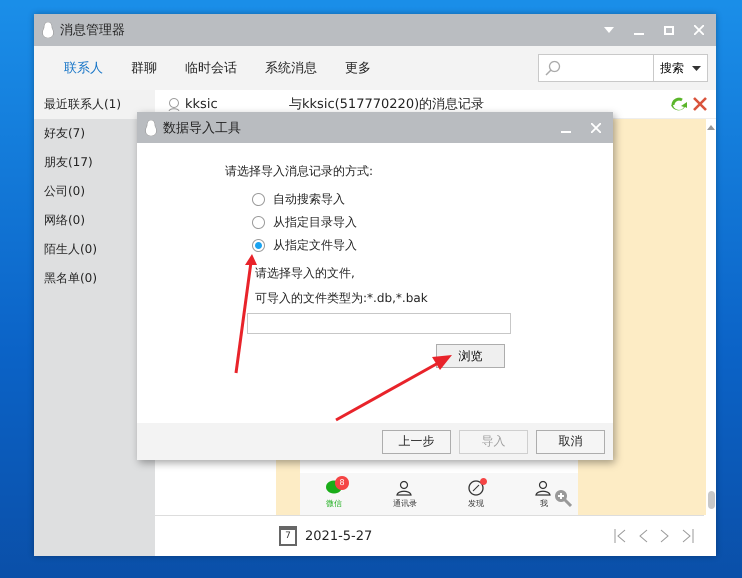 This screenshot has height=578, width=742. What do you see at coordinates (288, 536) in the screenshot?
I see `calendar-icon: 7` at bounding box center [288, 536].